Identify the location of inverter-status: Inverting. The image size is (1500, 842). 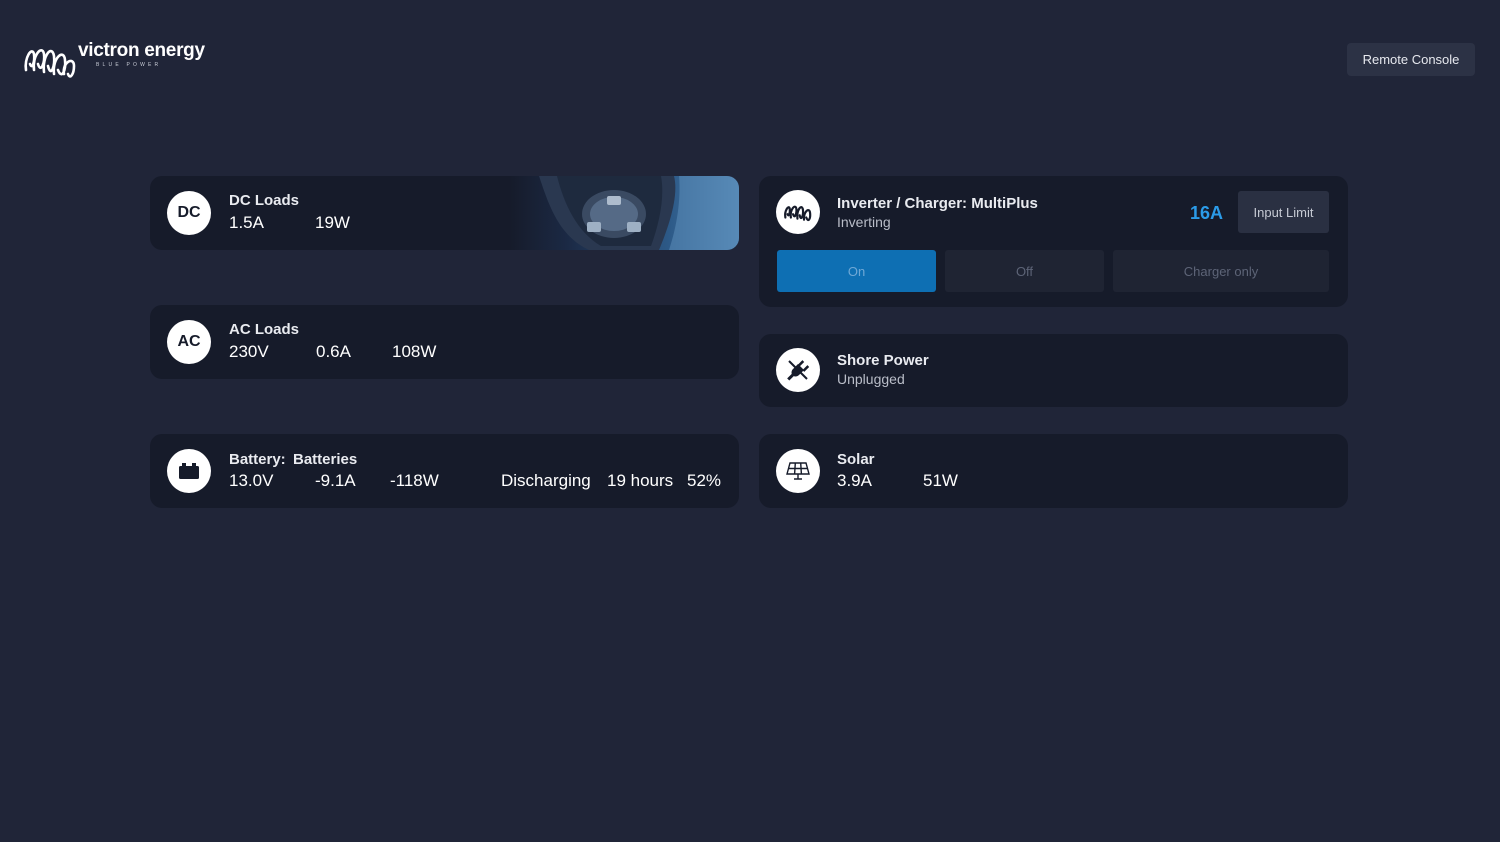
(864, 222).